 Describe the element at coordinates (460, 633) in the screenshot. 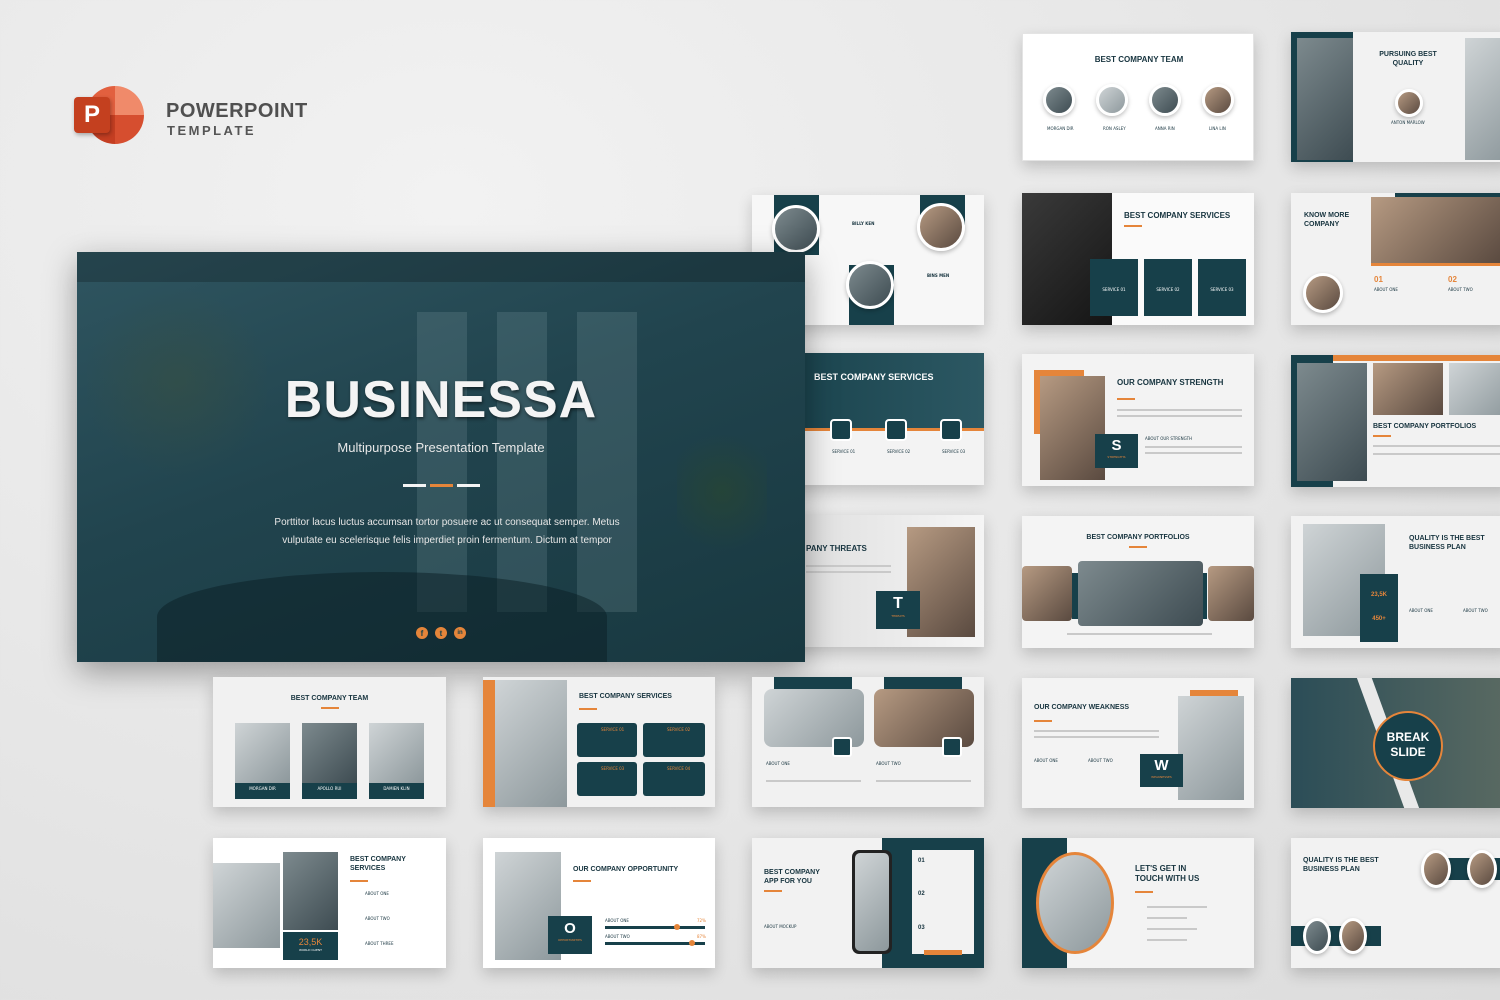

I see `linkedin-icon: in` at that location.